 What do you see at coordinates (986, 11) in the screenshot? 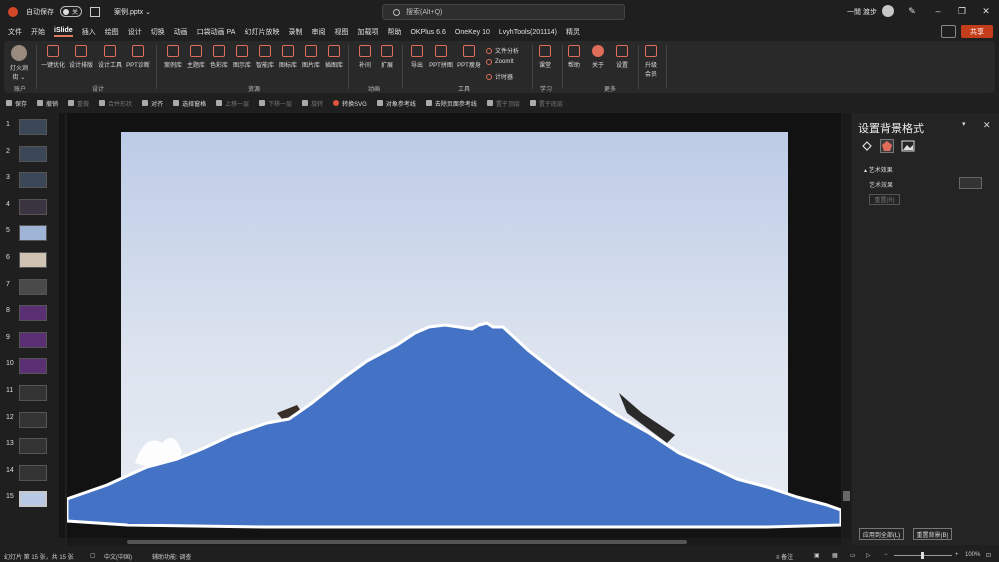
I see `close-icon: ✕` at bounding box center [986, 11].